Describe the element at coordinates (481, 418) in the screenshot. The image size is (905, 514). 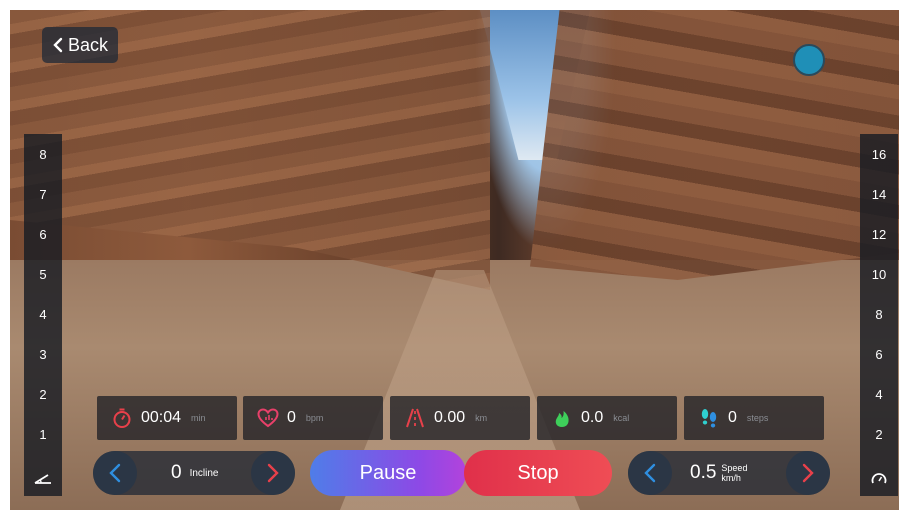
I see `distance-unit: km` at that location.